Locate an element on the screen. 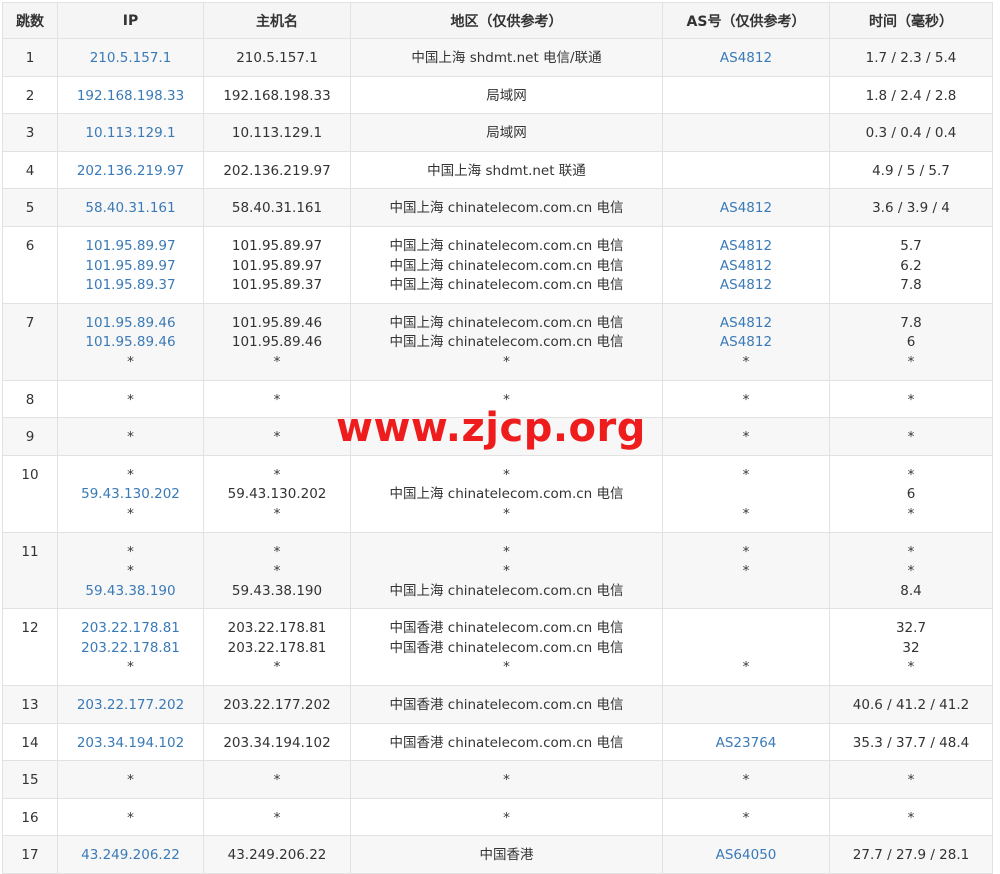  region-cell: 中国上海 shdmt.net 联通 is located at coordinates (506, 170).